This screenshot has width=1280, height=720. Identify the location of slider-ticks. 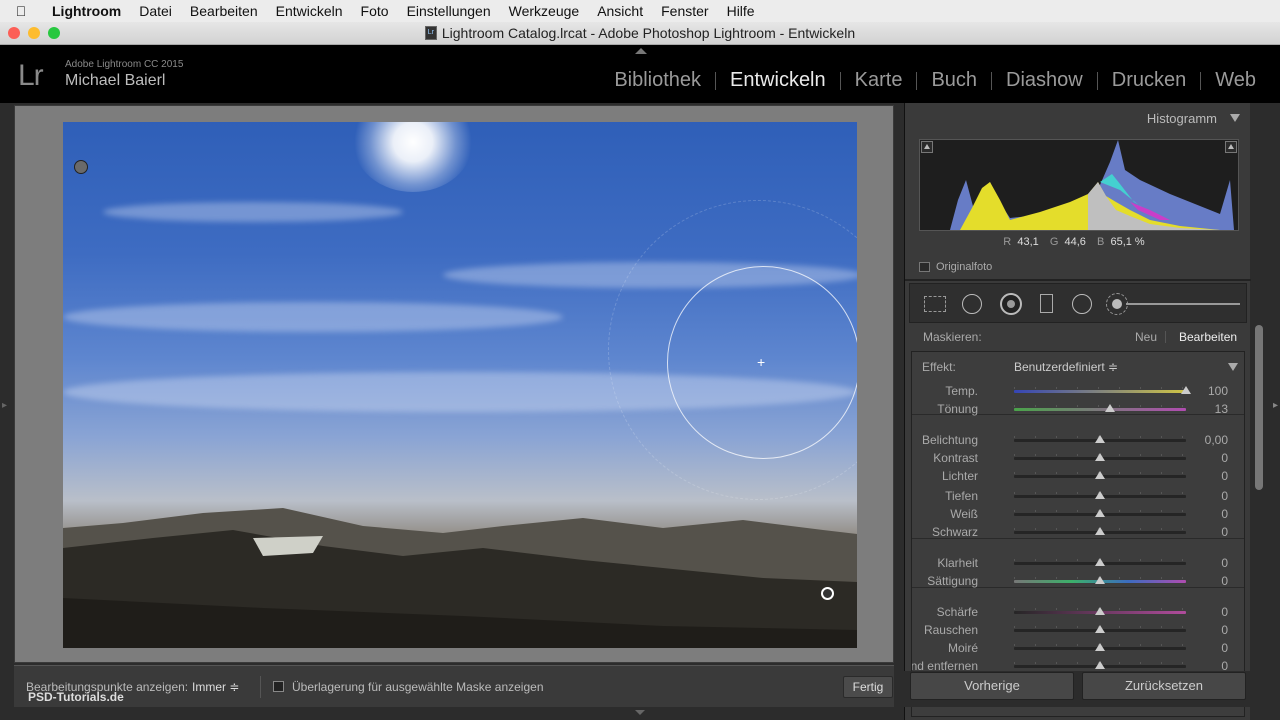
(1100, 406).